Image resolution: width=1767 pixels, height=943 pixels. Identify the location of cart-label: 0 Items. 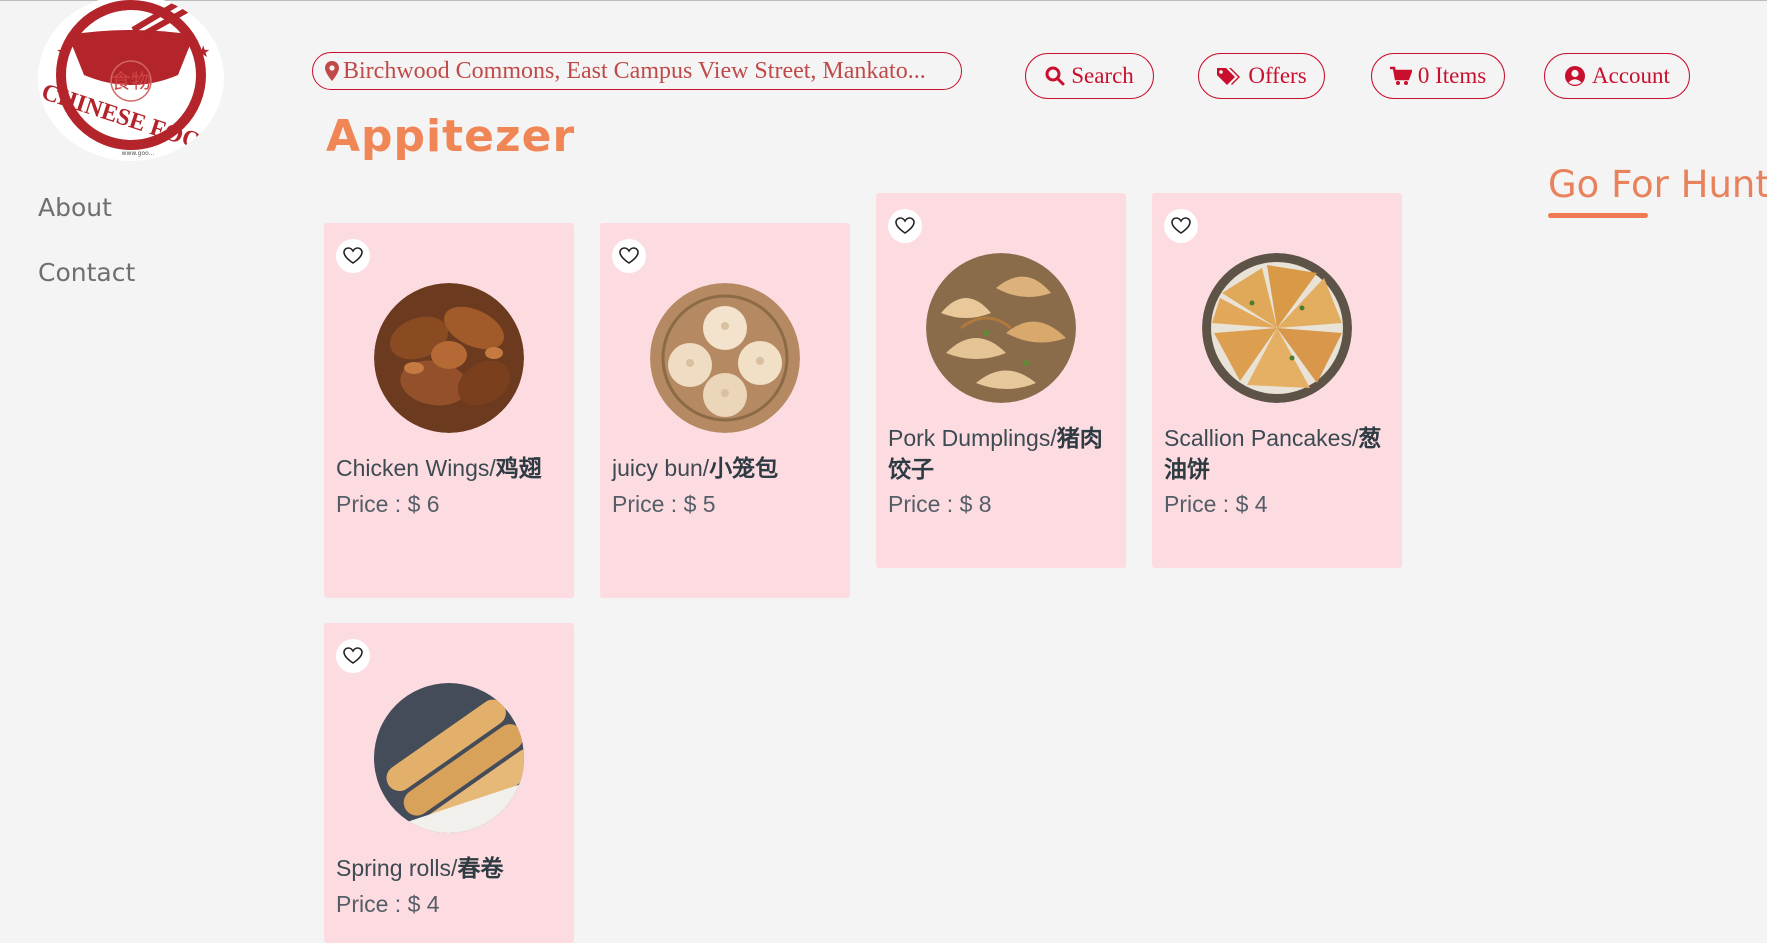
(1452, 75).